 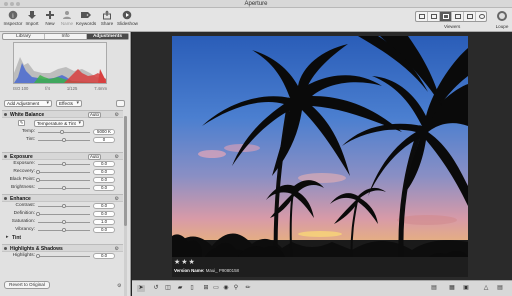 What do you see at coordinates (62, 238) in the screenshot?
I see `tint-disclosure: ▸ Tint` at bounding box center [62, 238].